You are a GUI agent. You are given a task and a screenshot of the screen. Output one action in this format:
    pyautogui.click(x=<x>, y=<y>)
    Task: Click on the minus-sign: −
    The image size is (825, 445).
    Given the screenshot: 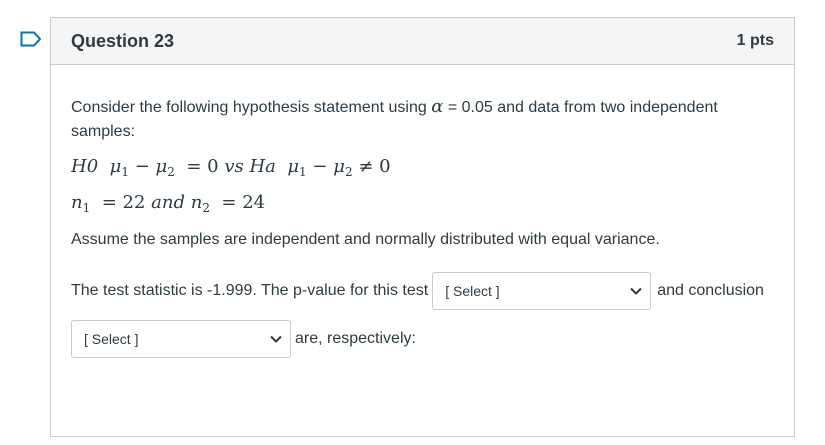 What is the action you would take?
    pyautogui.click(x=142, y=166)
    